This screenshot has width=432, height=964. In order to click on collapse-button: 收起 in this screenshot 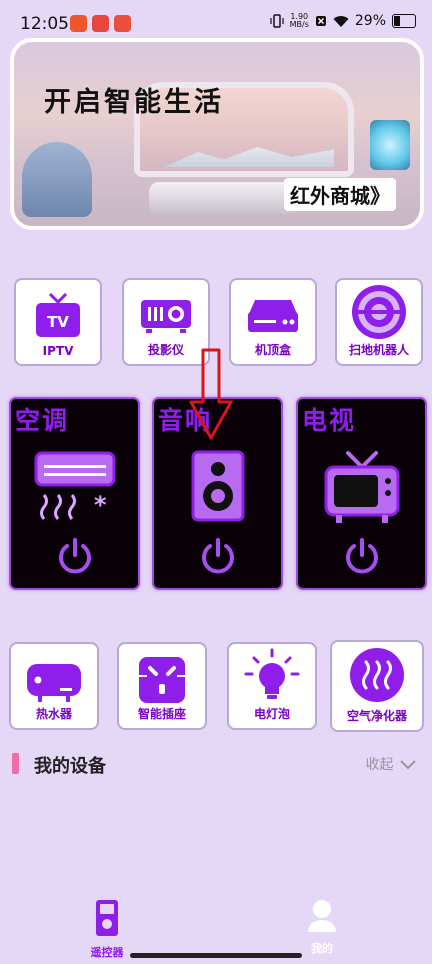, I will do `click(391, 764)`.